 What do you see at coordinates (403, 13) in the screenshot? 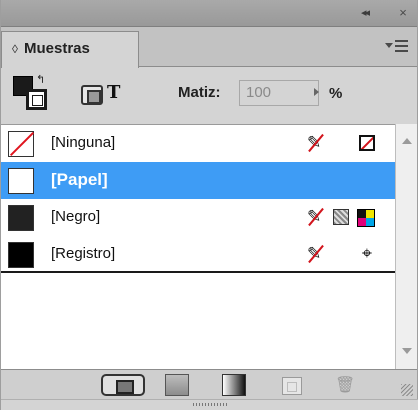
I see `close-panel-button: ×` at bounding box center [403, 13].